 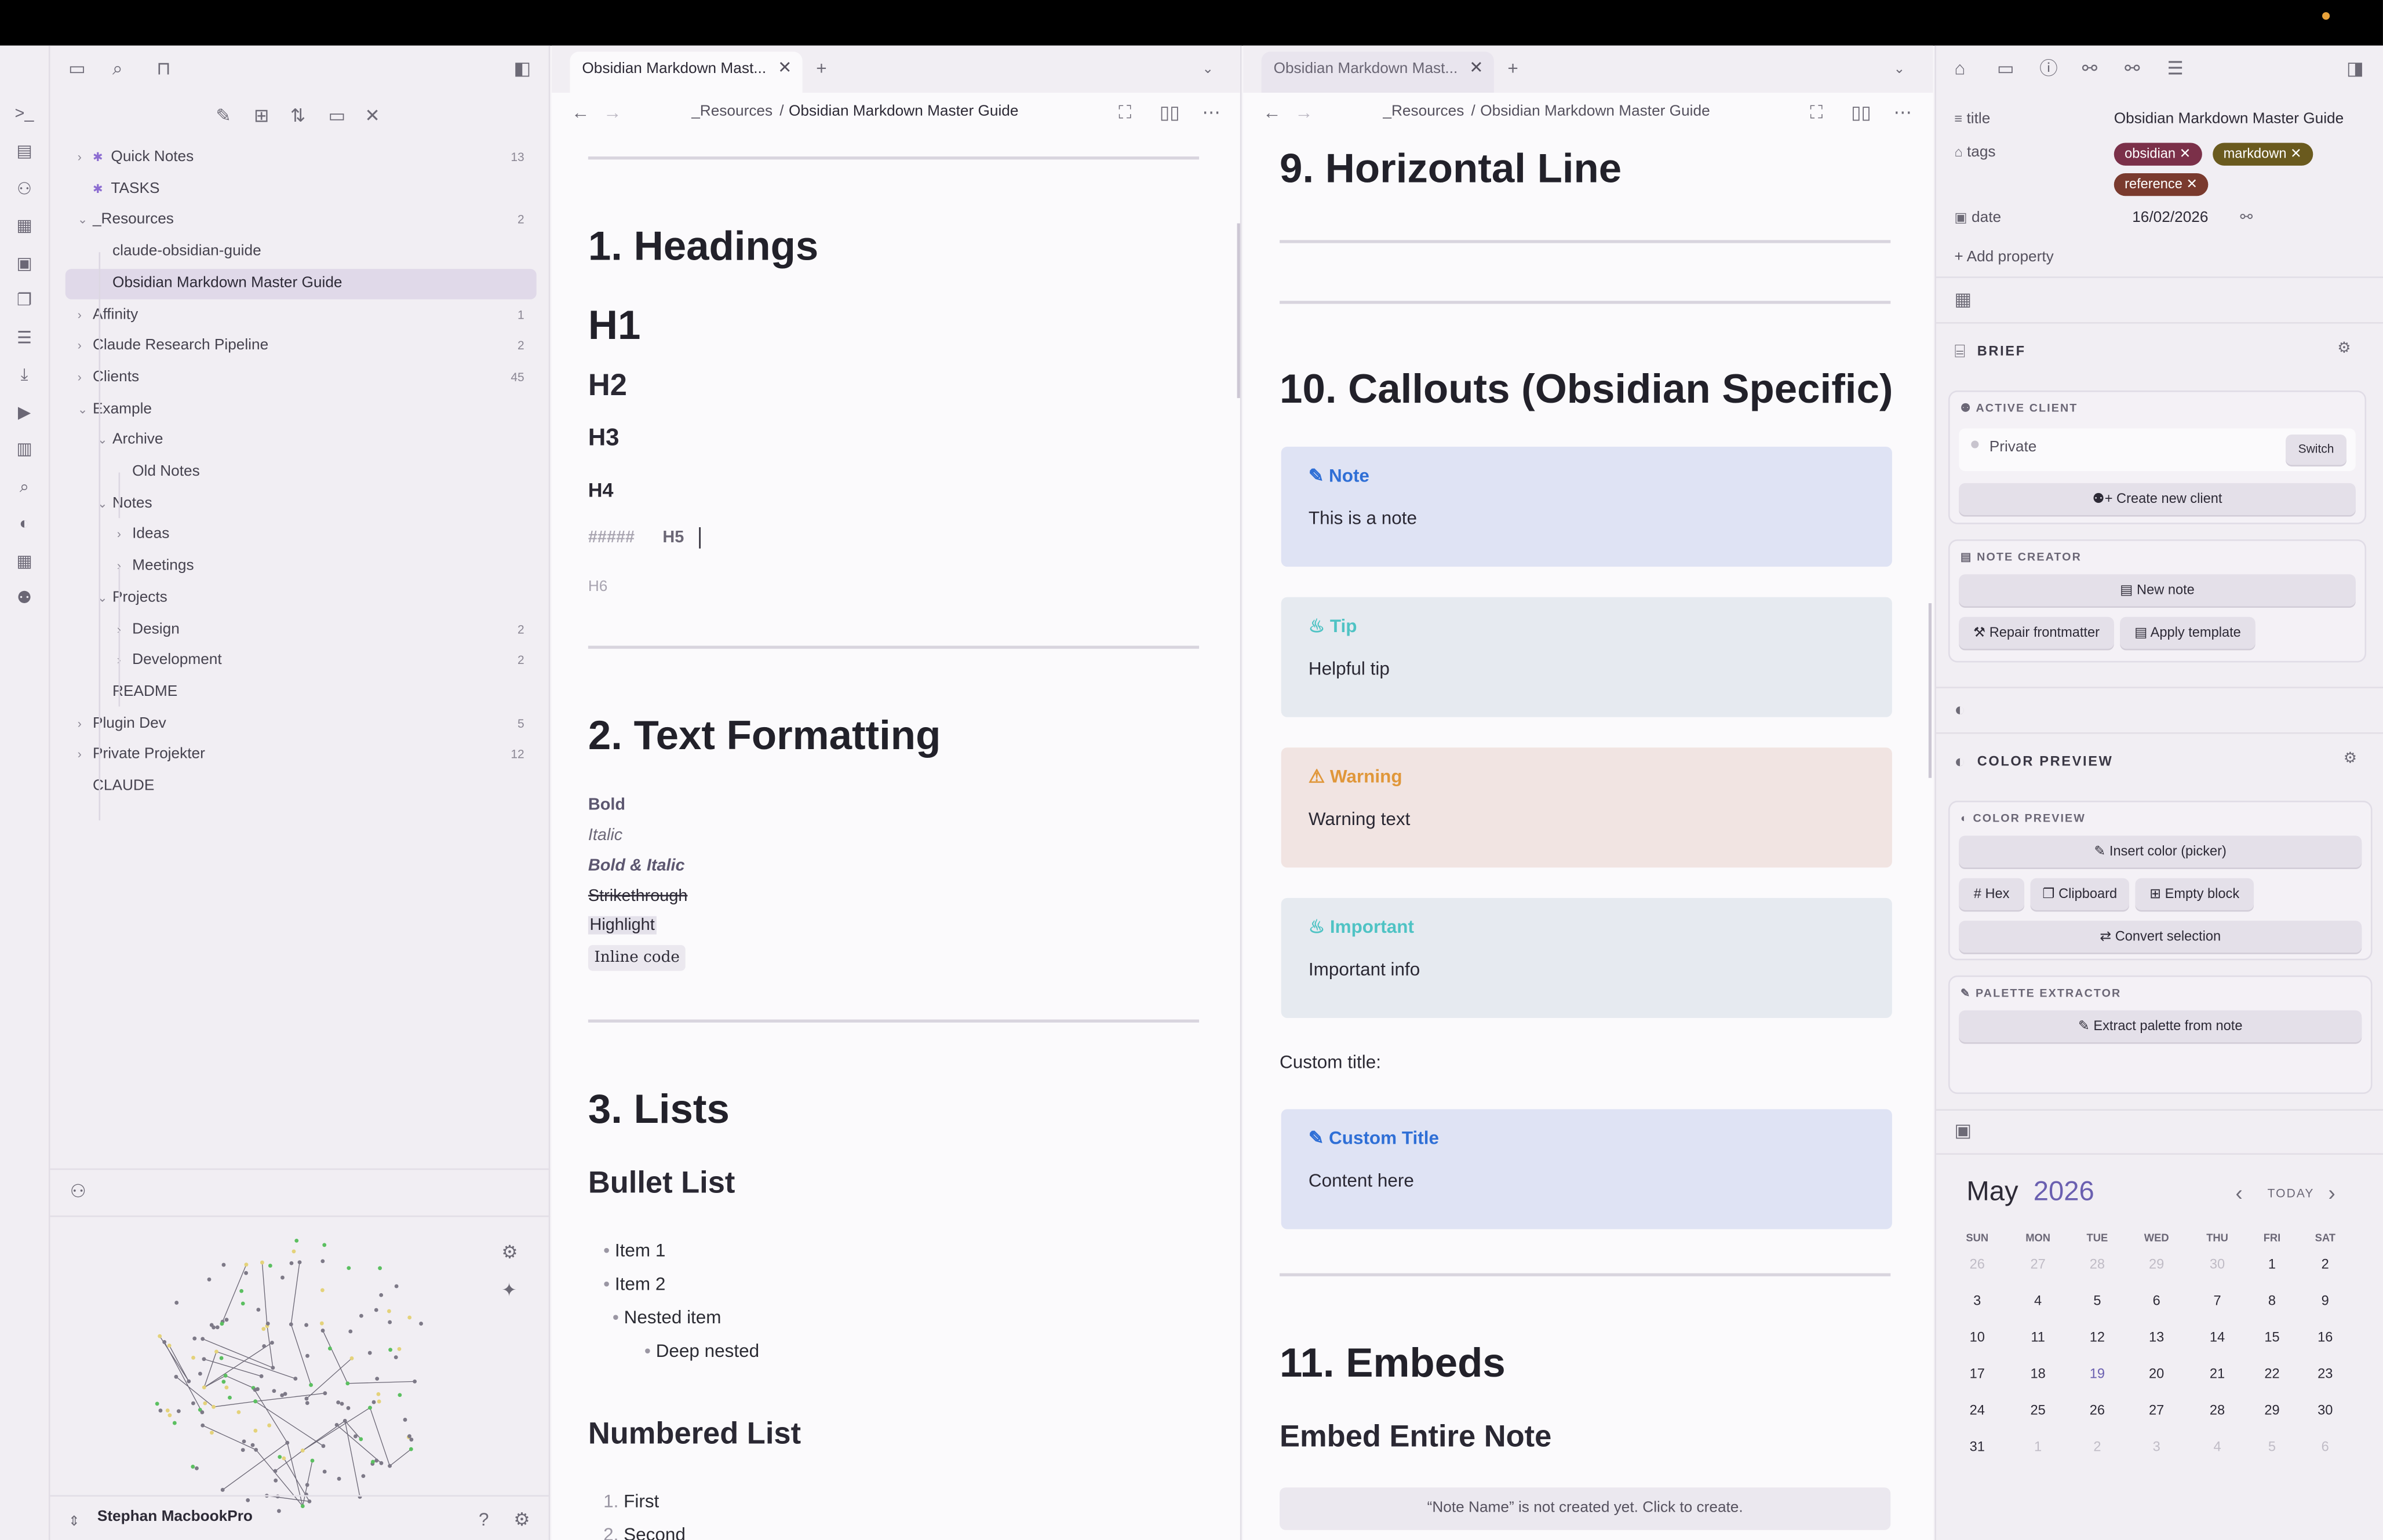 I want to click on chevron-left-icon: ‹, so click(x=2240, y=1193).